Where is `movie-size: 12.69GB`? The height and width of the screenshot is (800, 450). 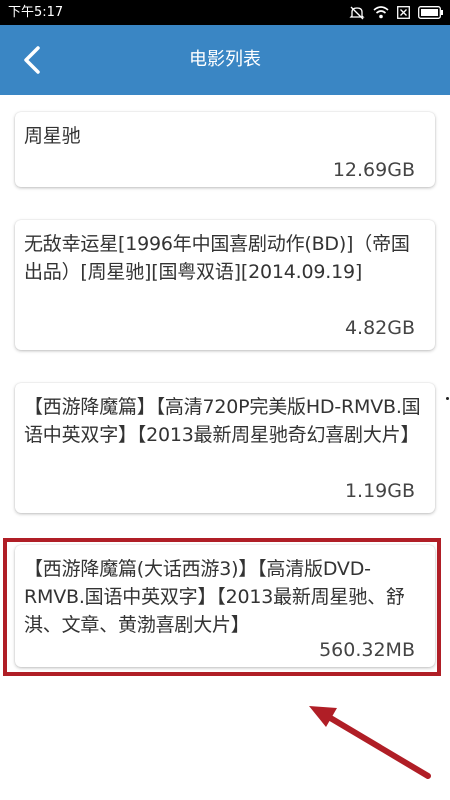 movie-size: 12.69GB is located at coordinates (373, 170).